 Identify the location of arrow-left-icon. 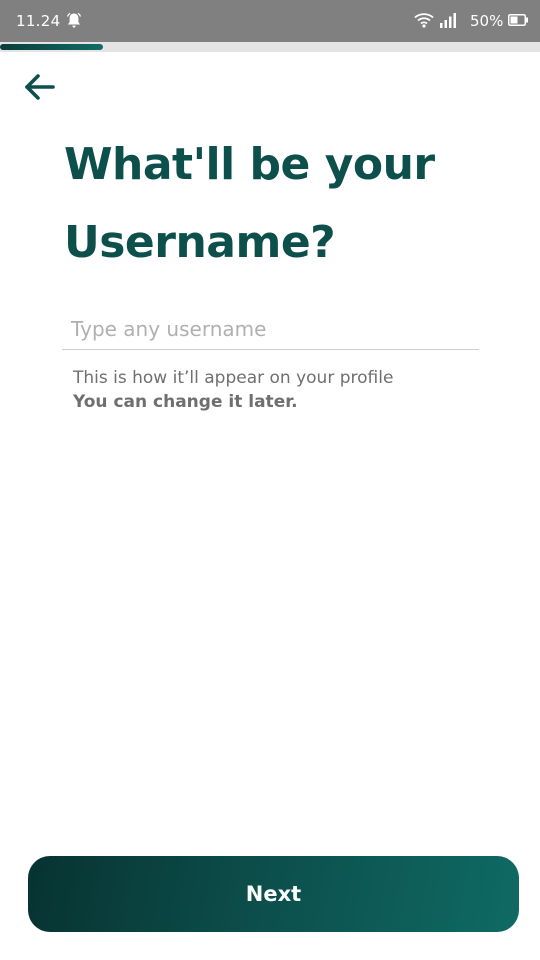
(40, 87).